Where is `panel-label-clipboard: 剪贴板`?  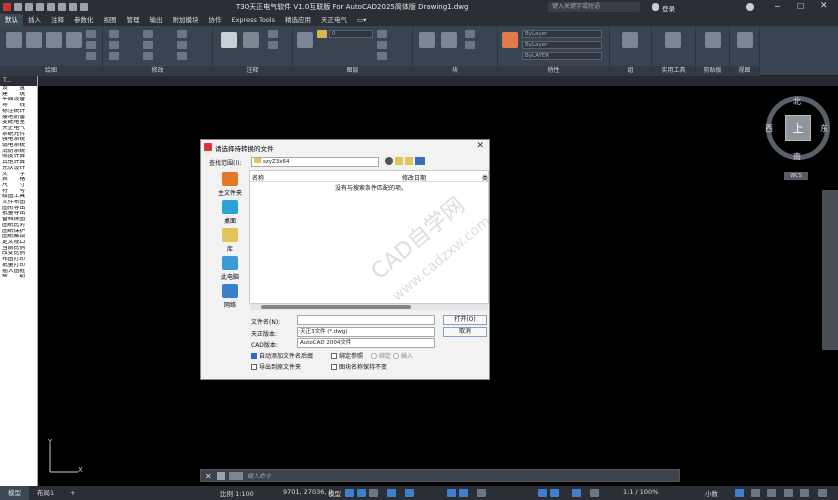
panel-label-clipboard: 剪贴板 is located at coordinates (712, 71).